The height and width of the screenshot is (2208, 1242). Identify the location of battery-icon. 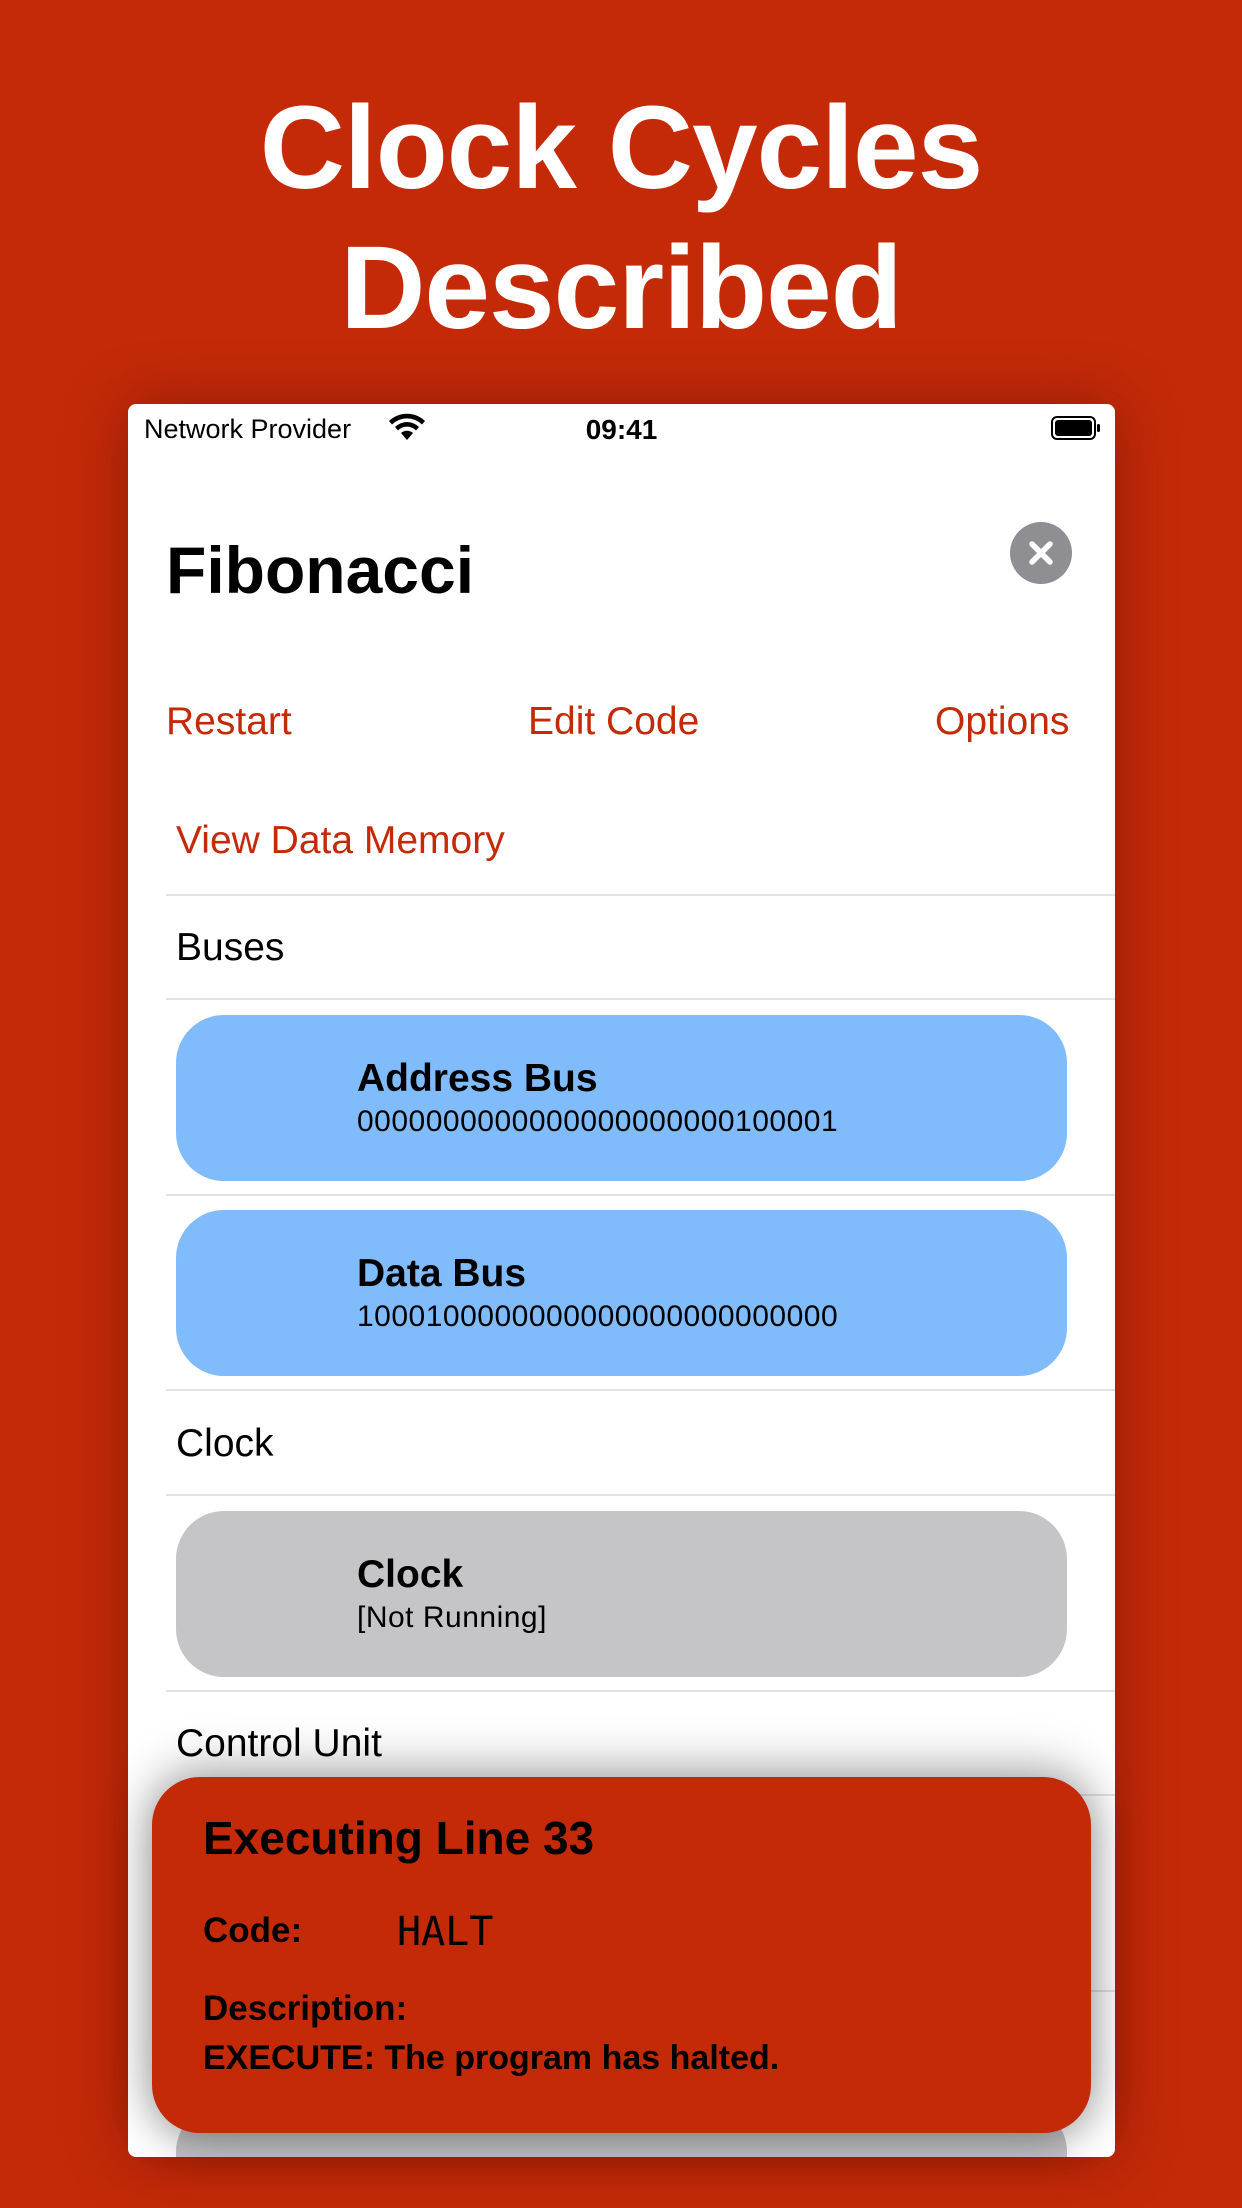
(1075, 428).